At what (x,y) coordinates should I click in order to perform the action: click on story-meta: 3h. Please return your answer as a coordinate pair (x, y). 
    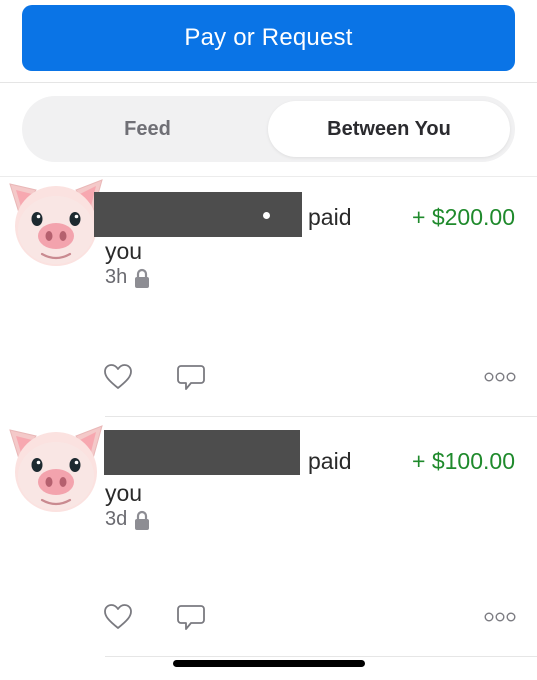
    Looking at the image, I should click on (127, 277).